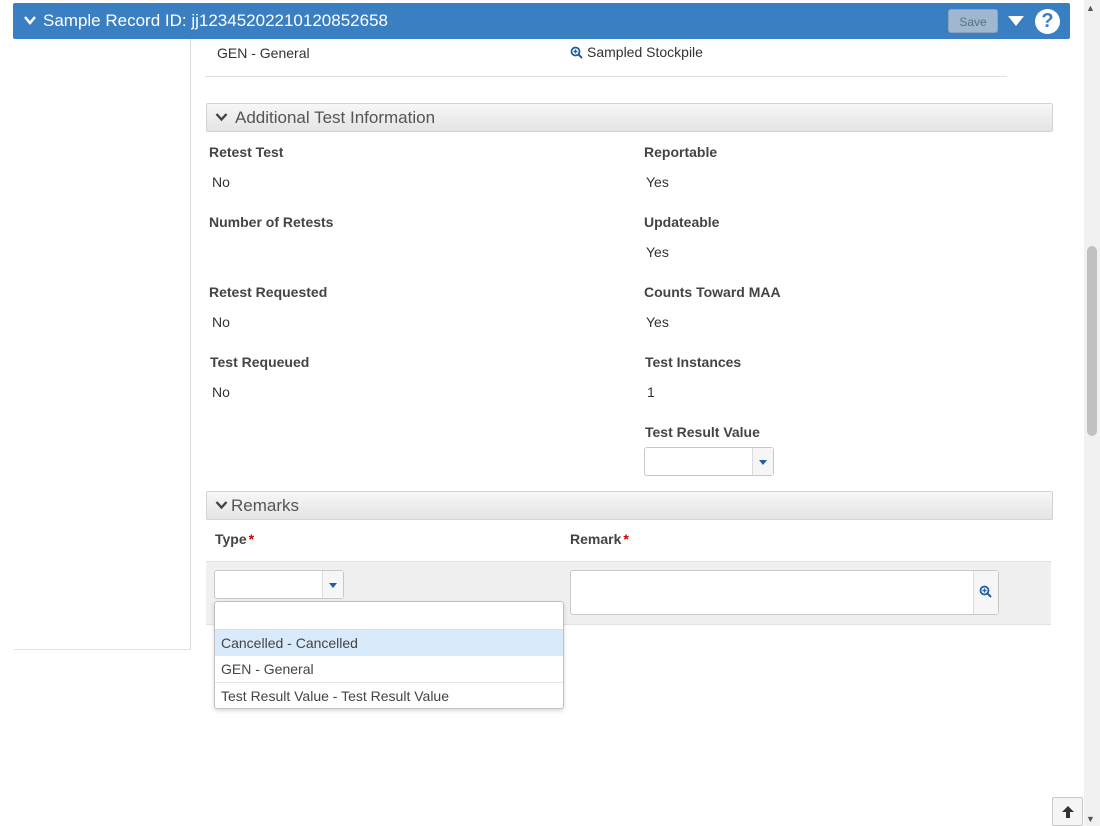 This screenshot has height=826, width=1100. Describe the element at coordinates (215, 20) in the screenshot. I see `record-title: Sample Record ID: jj12345202210120852658` at that location.